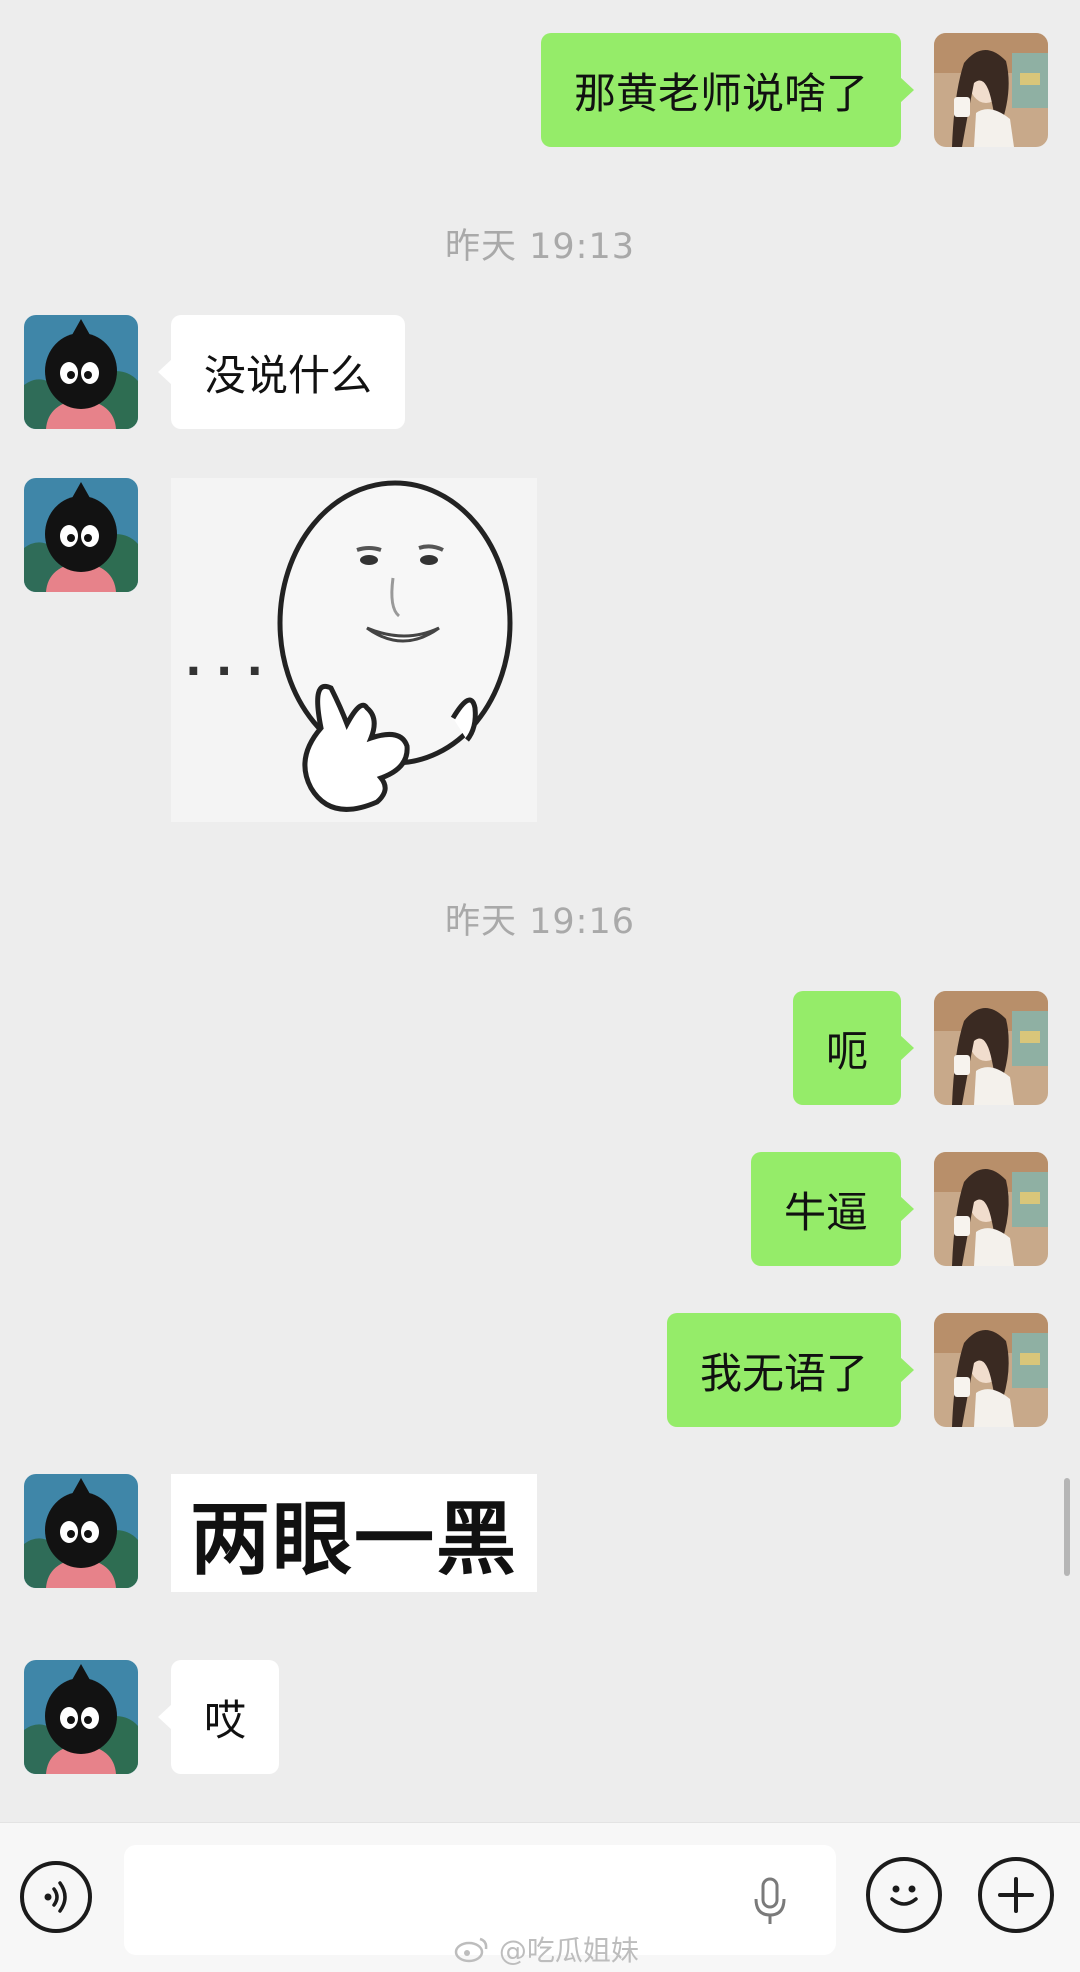 The width and height of the screenshot is (1080, 1972). I want to click on weibo-logo, so click(471, 1950).